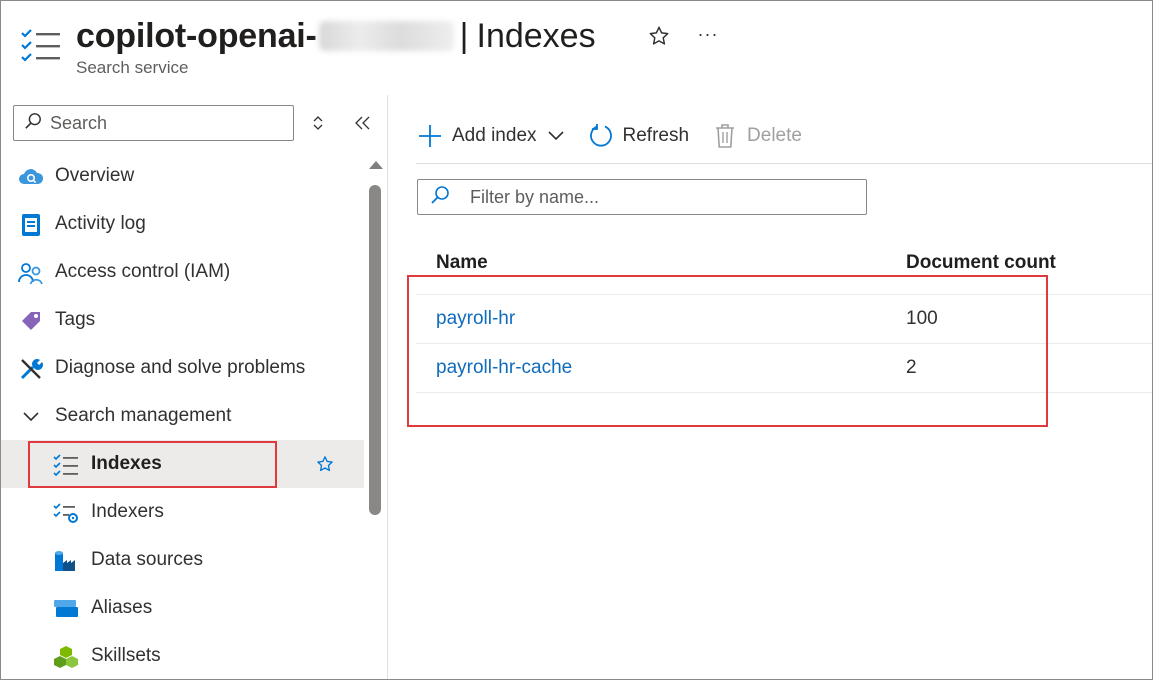 Image resolution: width=1153 pixels, height=680 pixels. I want to click on refresh-icon, so click(601, 136).